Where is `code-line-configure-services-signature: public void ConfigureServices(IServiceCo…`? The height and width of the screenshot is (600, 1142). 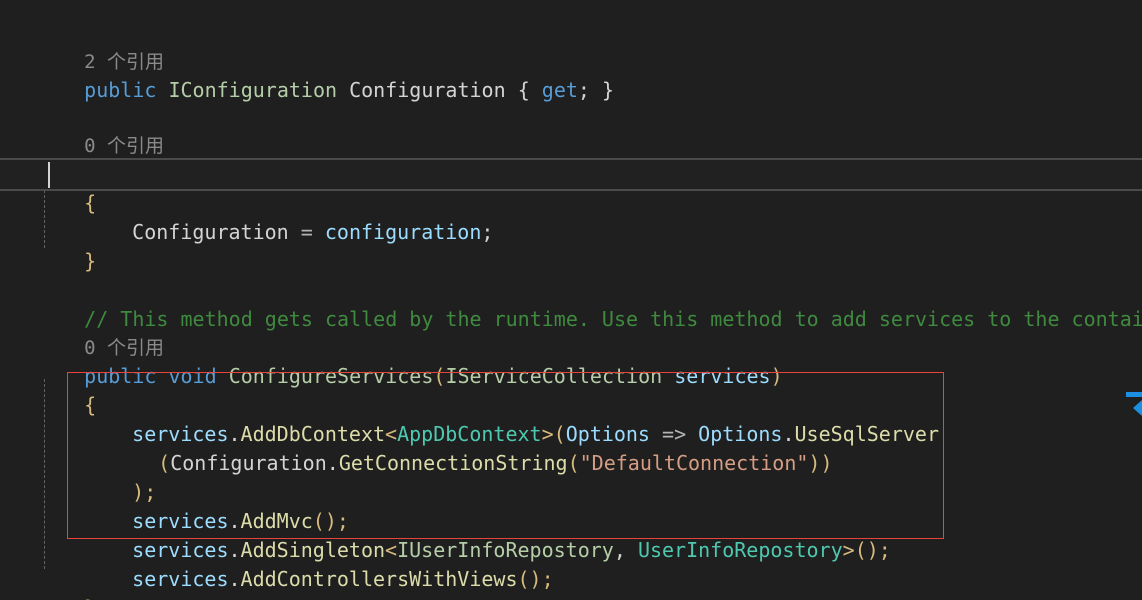
code-line-configure-services-signature: public void ConfigureServices(IServiceCo… is located at coordinates (571, 360).